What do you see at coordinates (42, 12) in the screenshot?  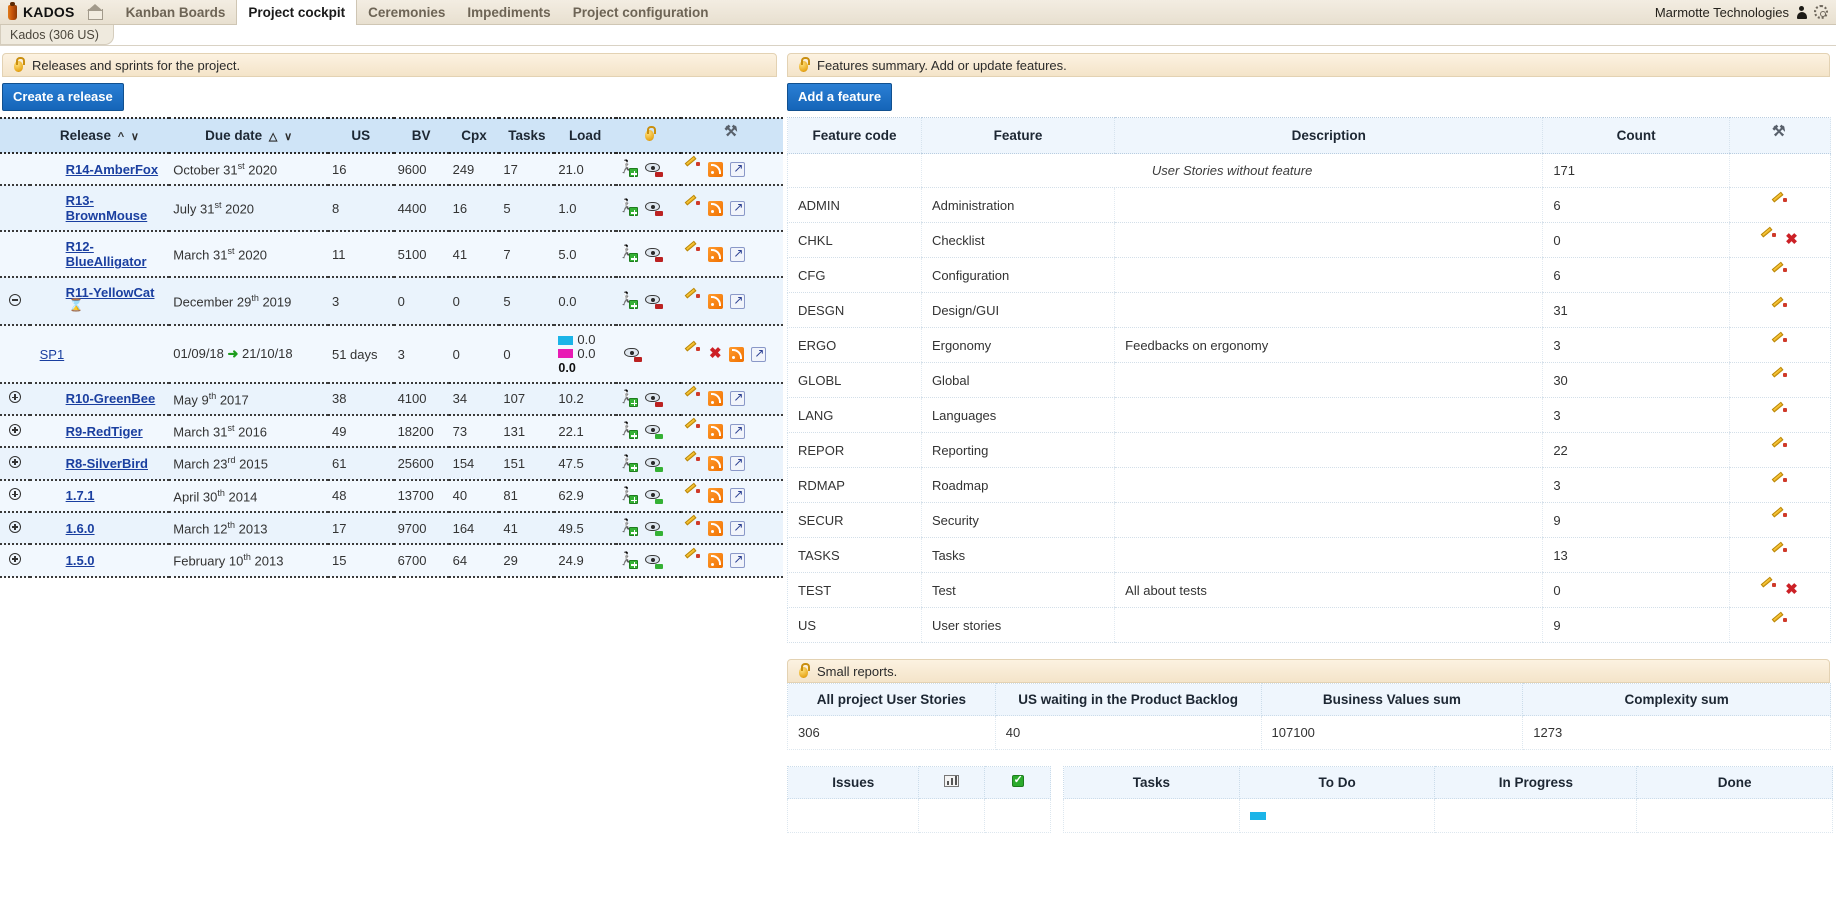 I see `app-brand: KADOS` at bounding box center [42, 12].